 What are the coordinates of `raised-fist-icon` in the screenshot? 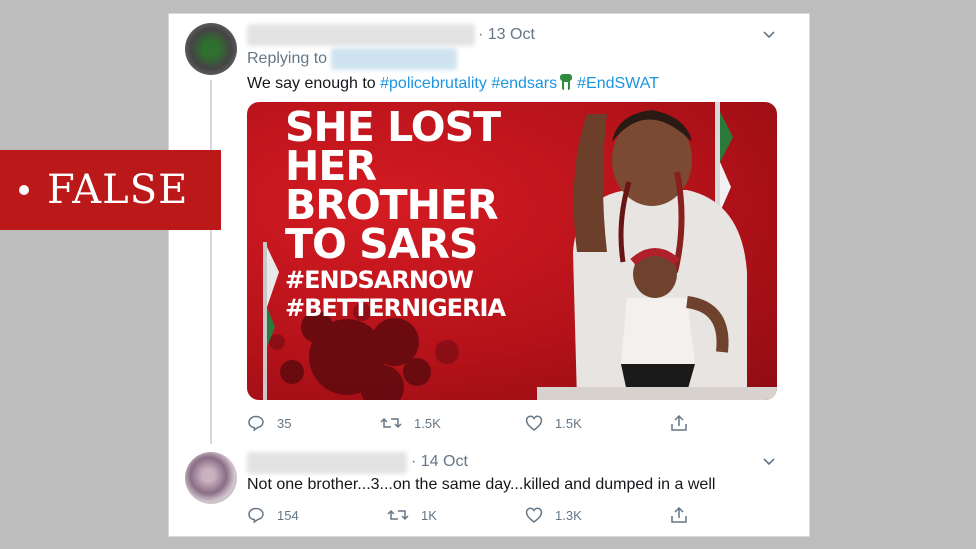 It's located at (566, 84).